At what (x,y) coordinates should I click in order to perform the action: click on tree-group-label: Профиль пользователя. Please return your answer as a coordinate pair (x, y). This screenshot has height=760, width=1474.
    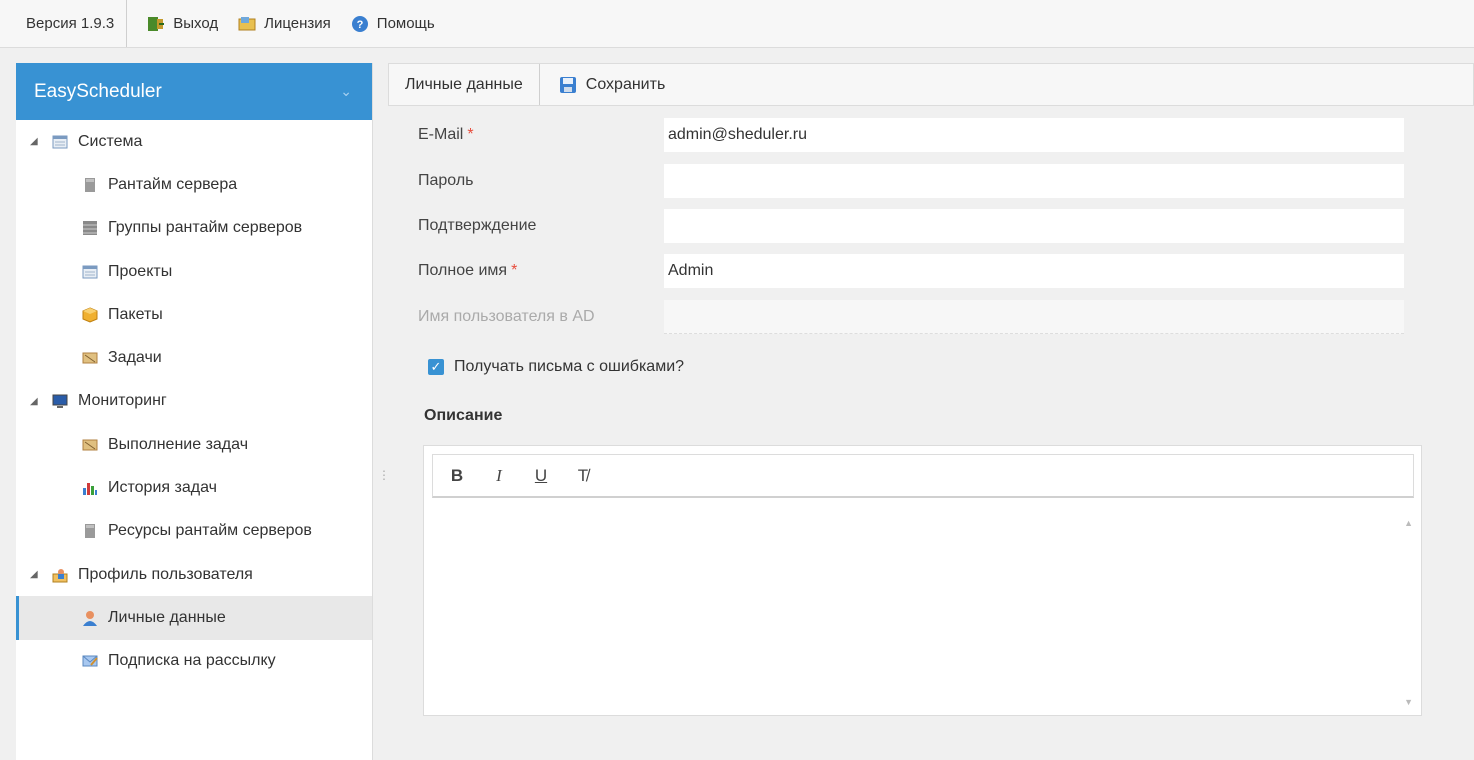
    Looking at the image, I should click on (165, 574).